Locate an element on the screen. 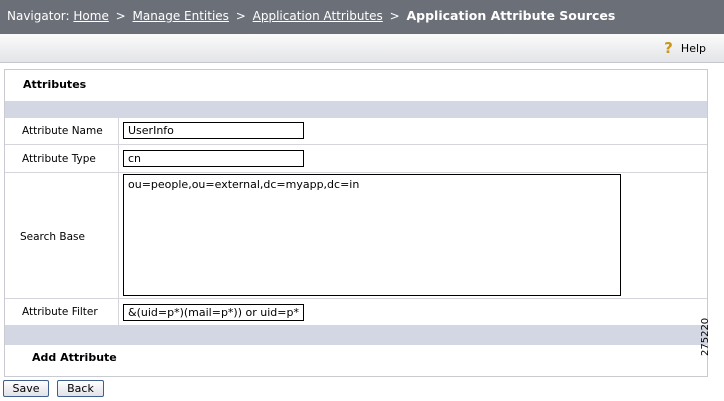  add-attribute-link: Add Attribute is located at coordinates (74, 357).